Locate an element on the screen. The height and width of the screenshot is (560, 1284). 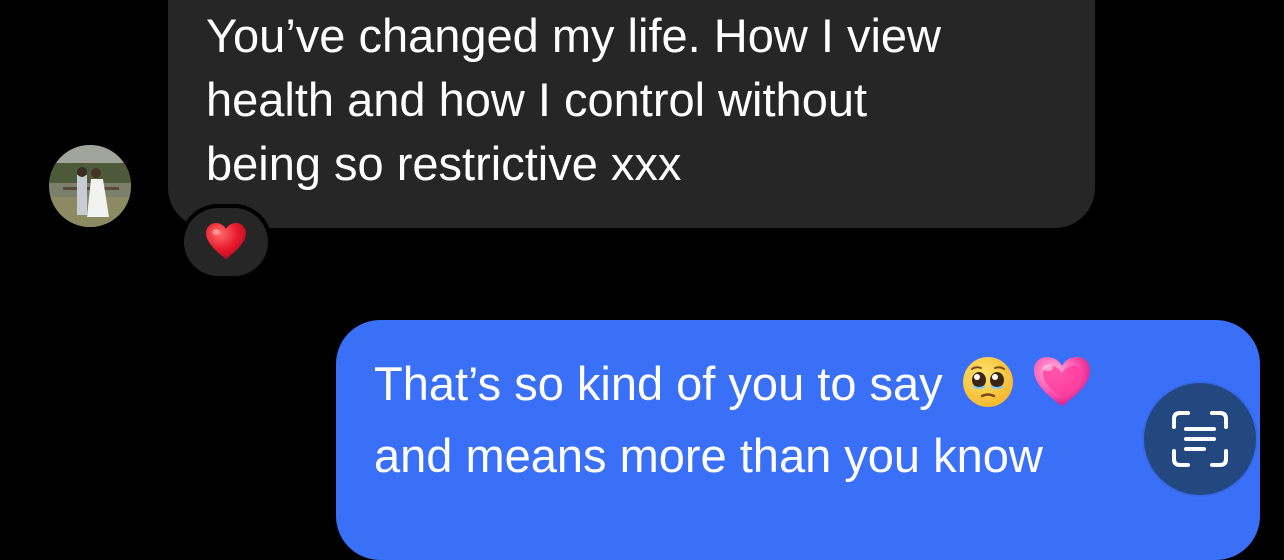
outgoing-message-line2: and means more than you know is located at coordinates (708, 455).